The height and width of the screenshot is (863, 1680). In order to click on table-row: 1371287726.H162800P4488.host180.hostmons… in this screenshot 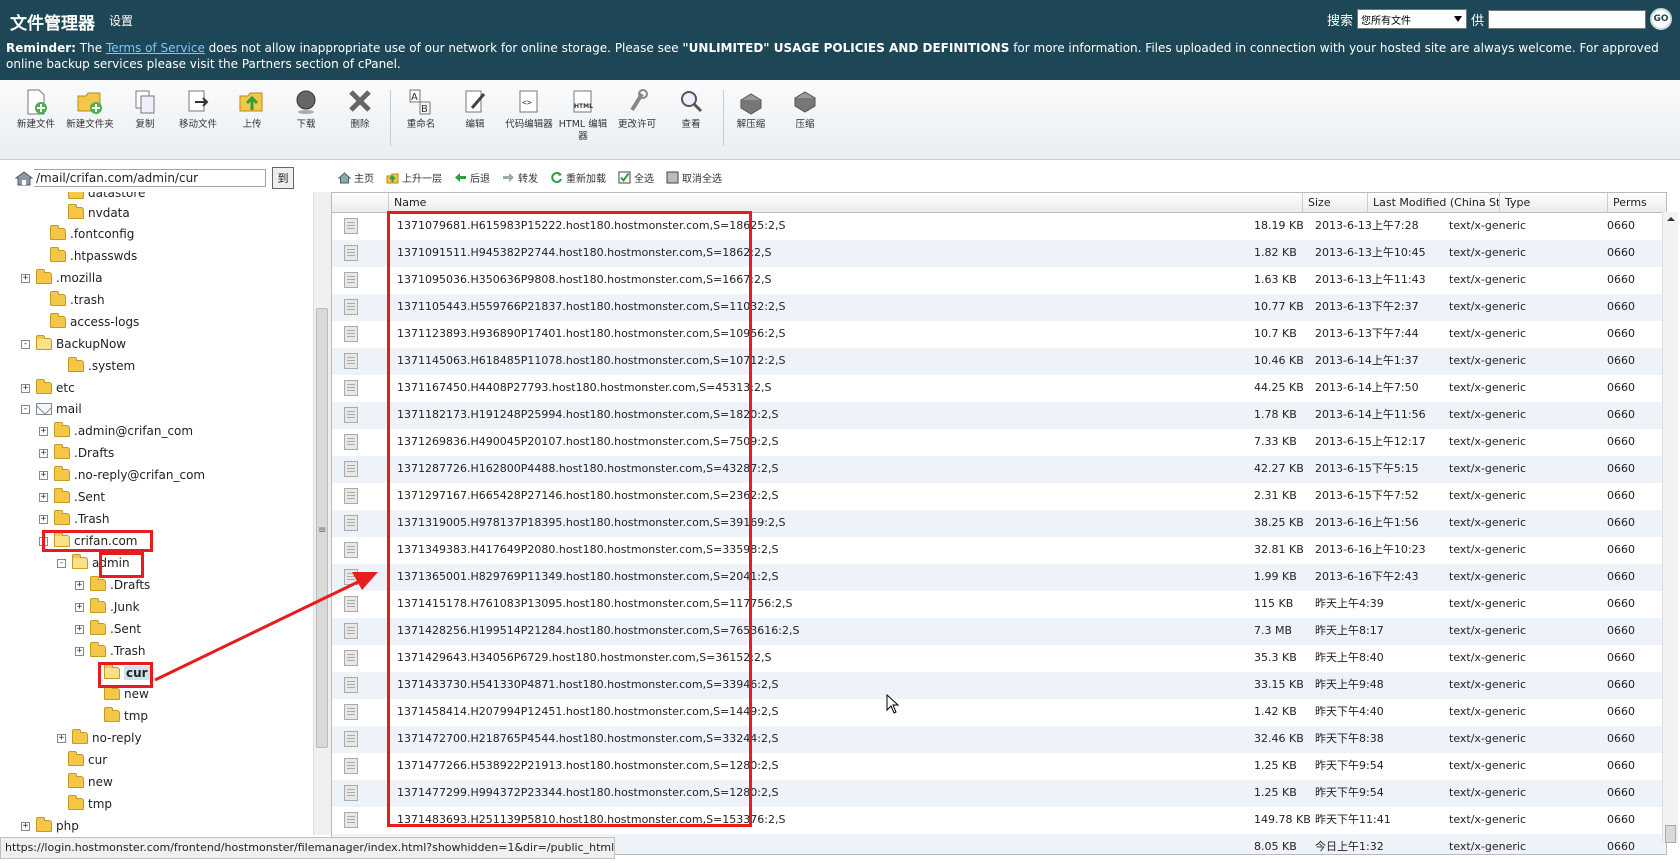, I will do `click(999, 469)`.